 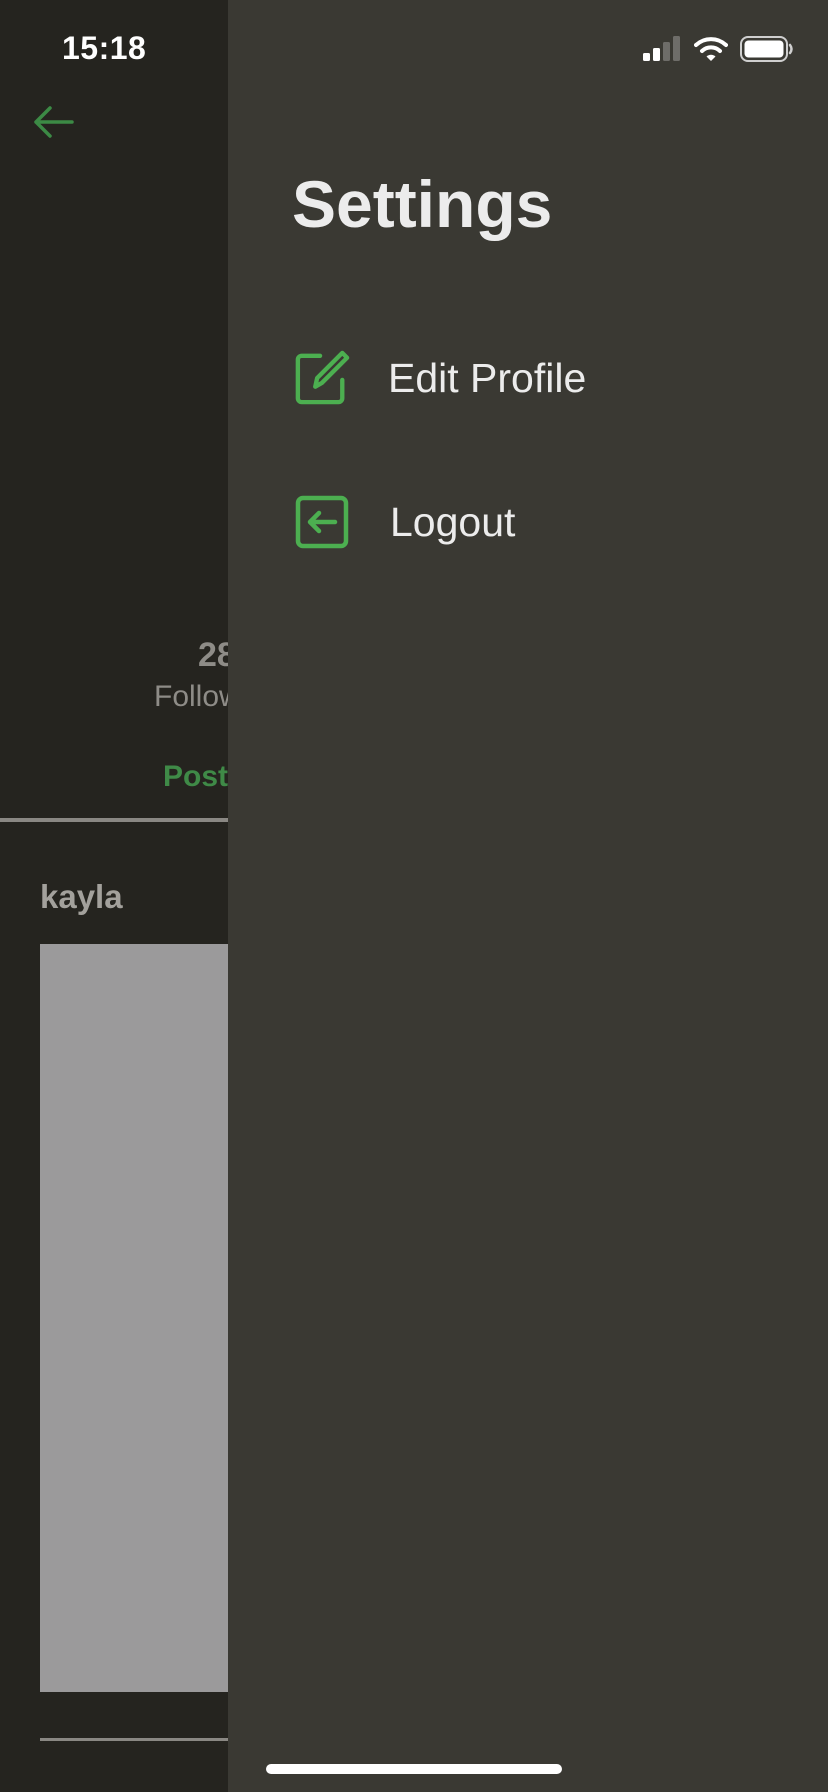 I want to click on home-indicator, so click(x=414, y=1769).